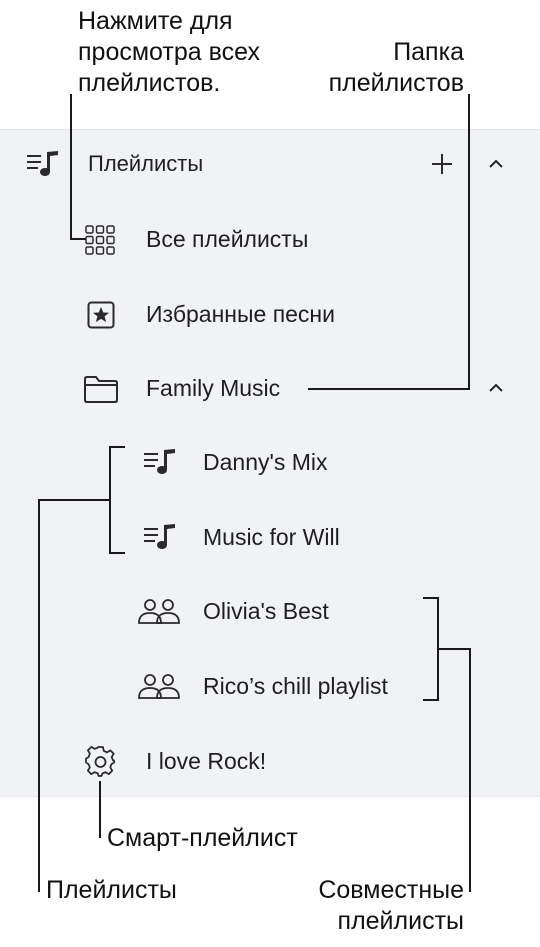 The height and width of the screenshot is (947, 540). What do you see at coordinates (101, 315) in the screenshot?
I see `star-square-icon` at bounding box center [101, 315].